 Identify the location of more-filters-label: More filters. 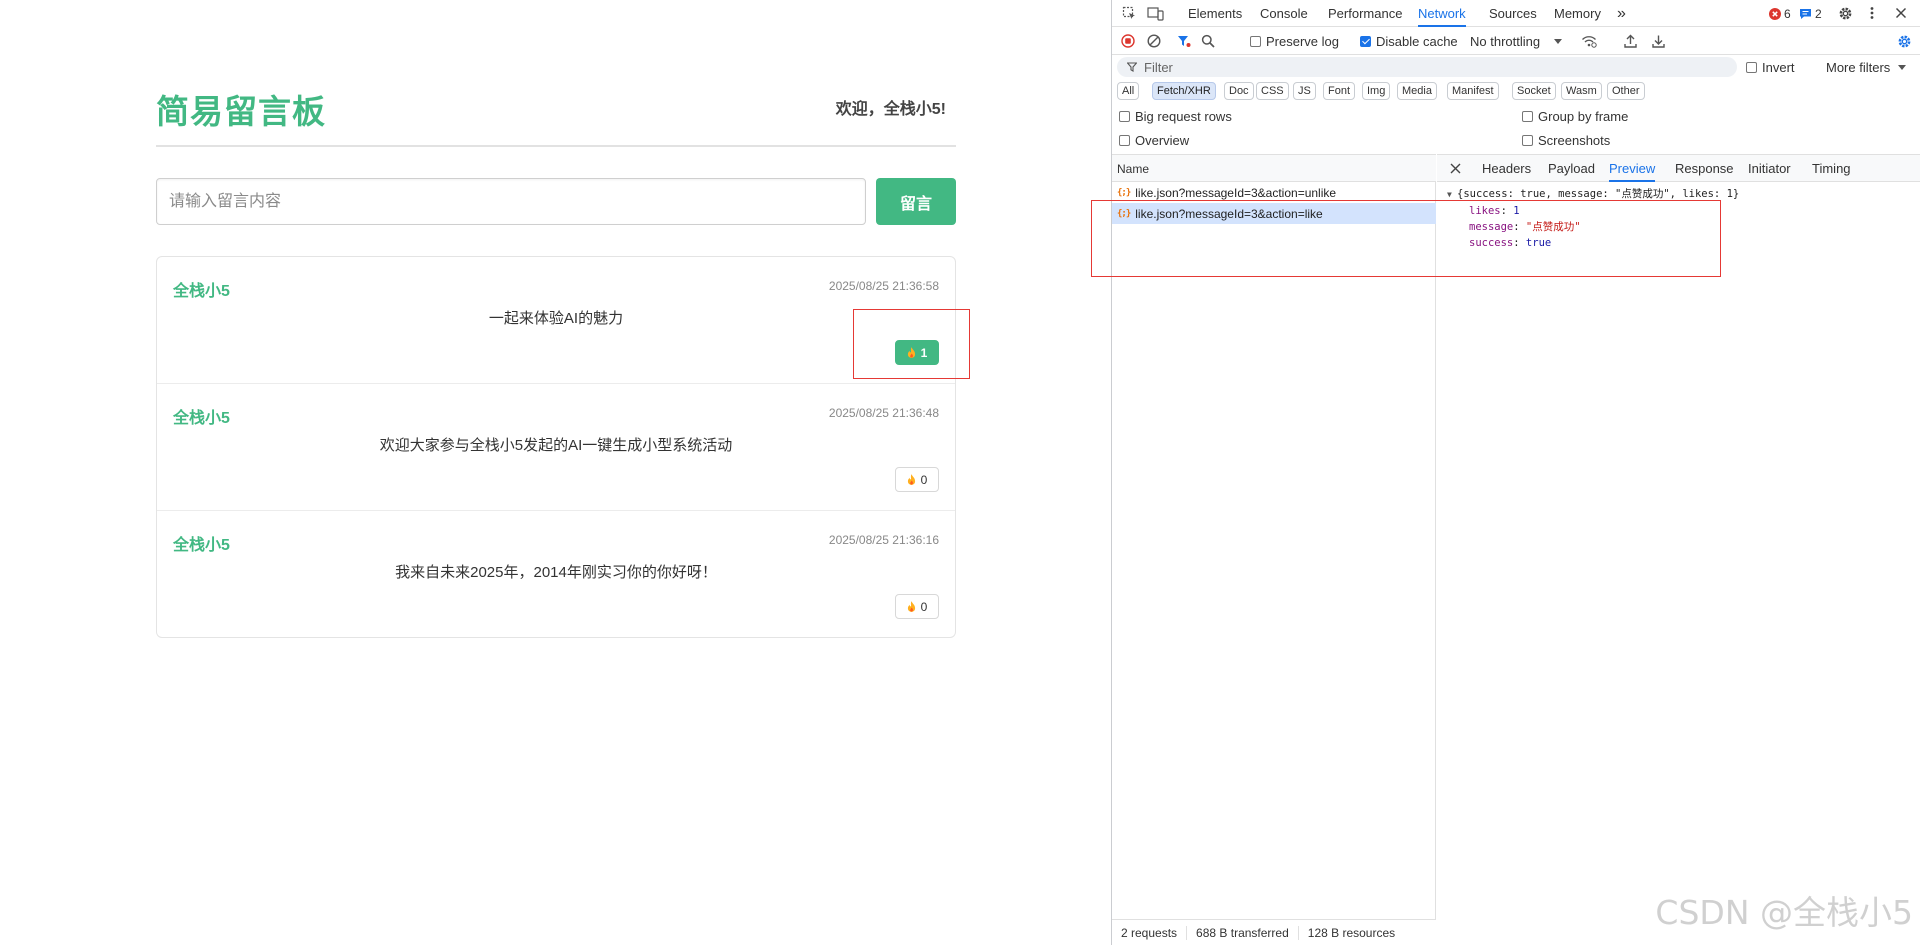
(1858, 67).